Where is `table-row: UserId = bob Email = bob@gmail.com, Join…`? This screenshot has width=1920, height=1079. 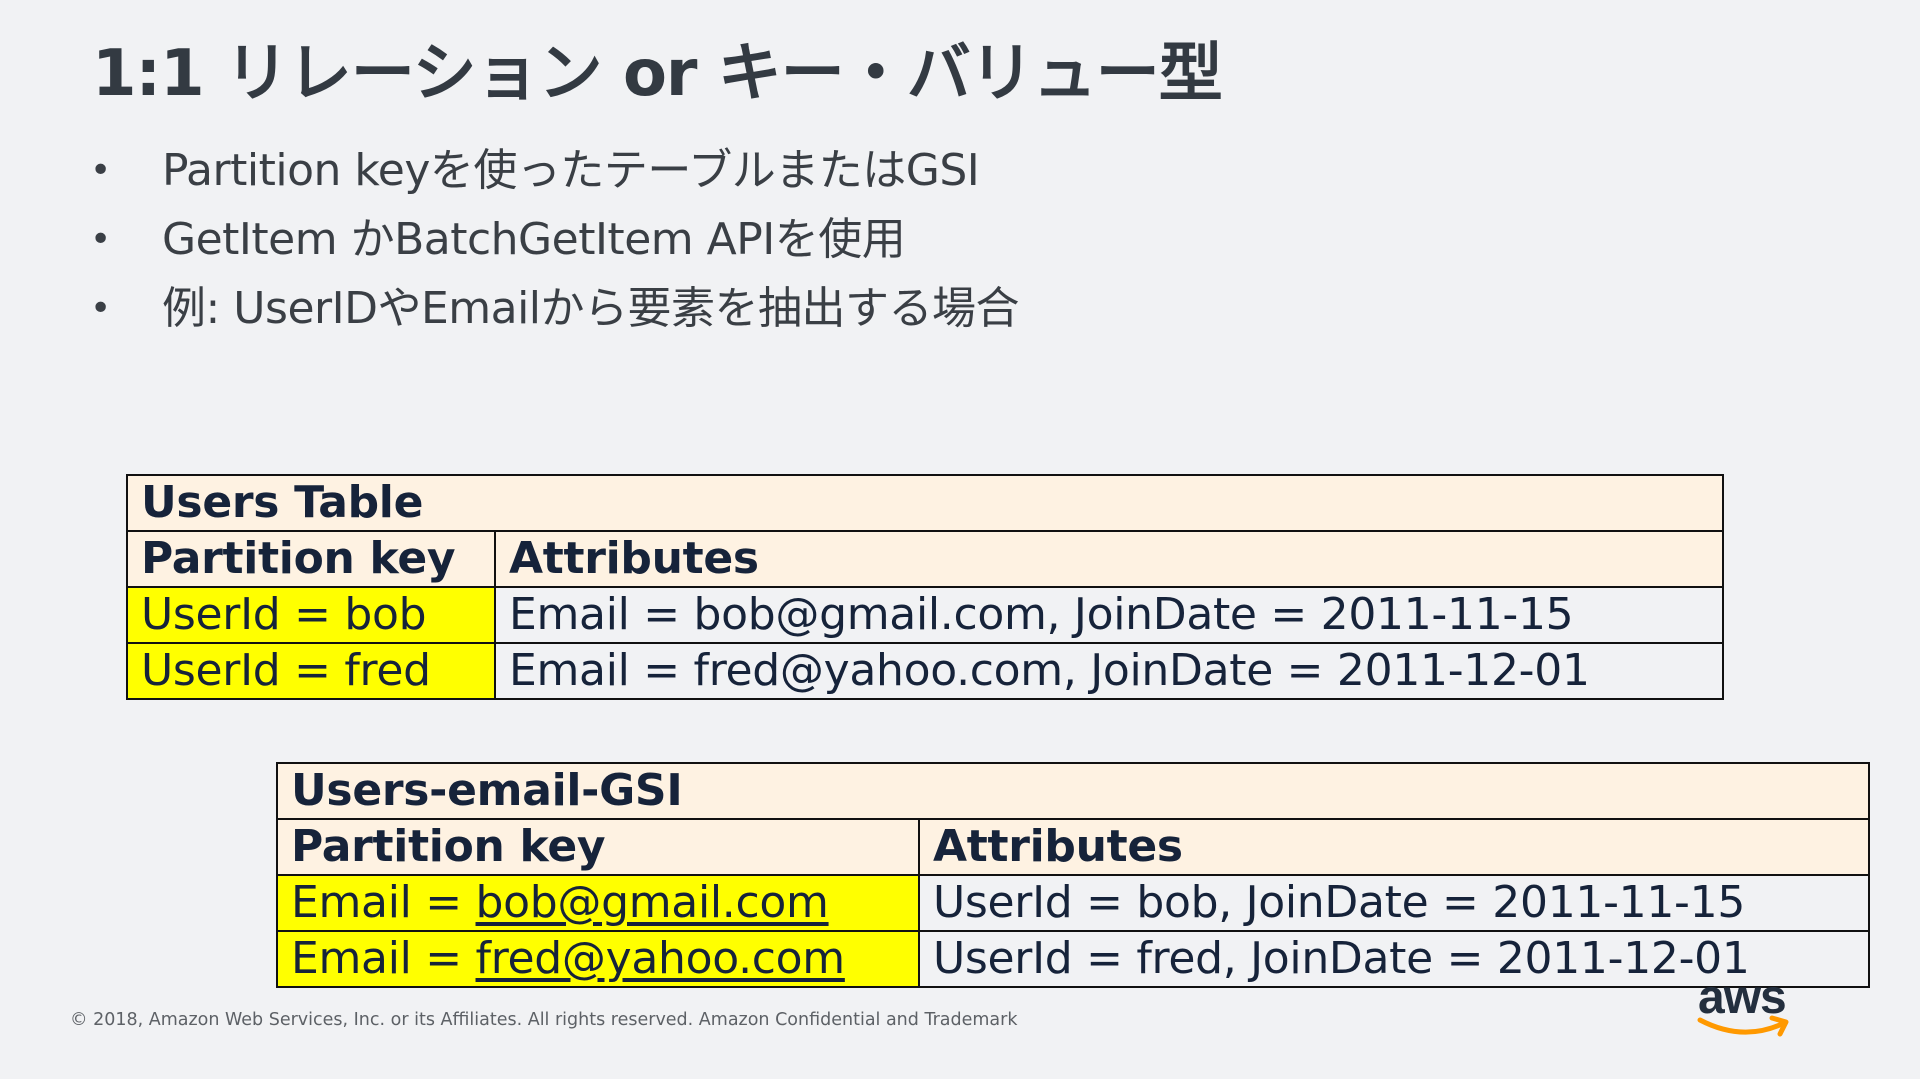 table-row: UserId = bob Email = bob@gmail.com, Join… is located at coordinates (925, 615).